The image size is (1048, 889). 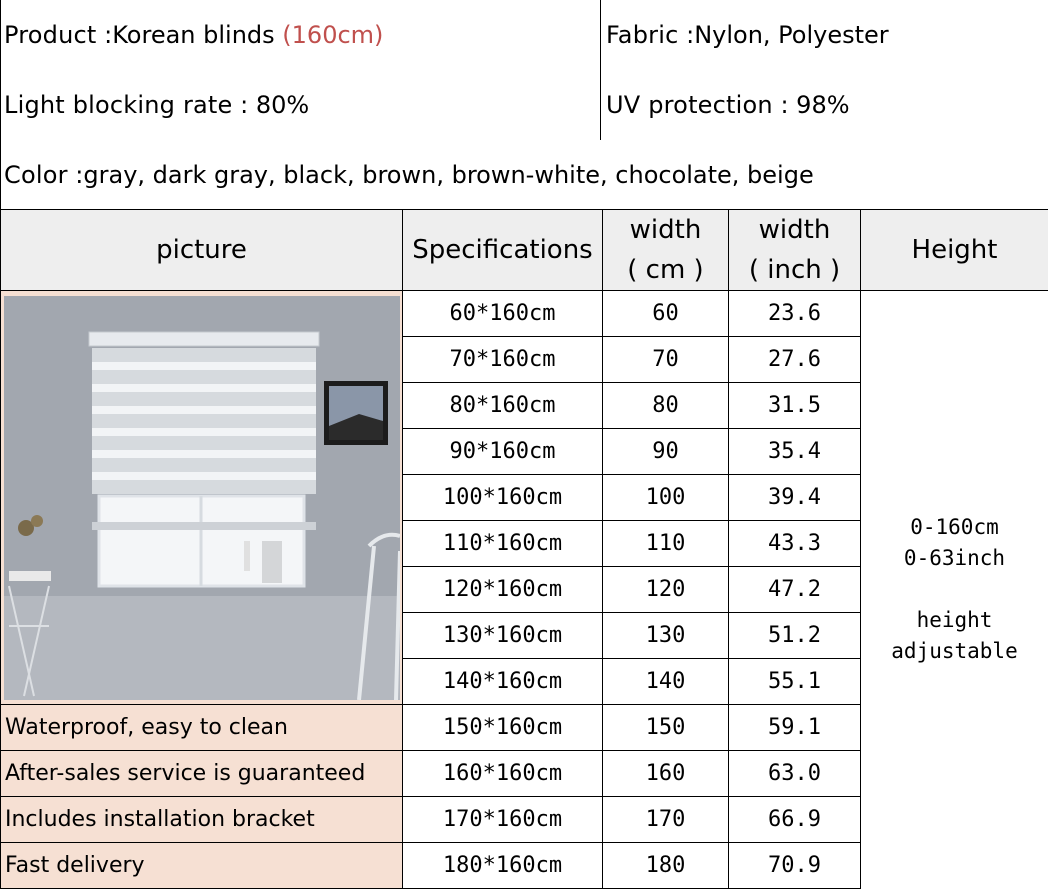 I want to click on height-range-cell: 0-160cm 0-63inch height adjustable, so click(x=954, y=590).